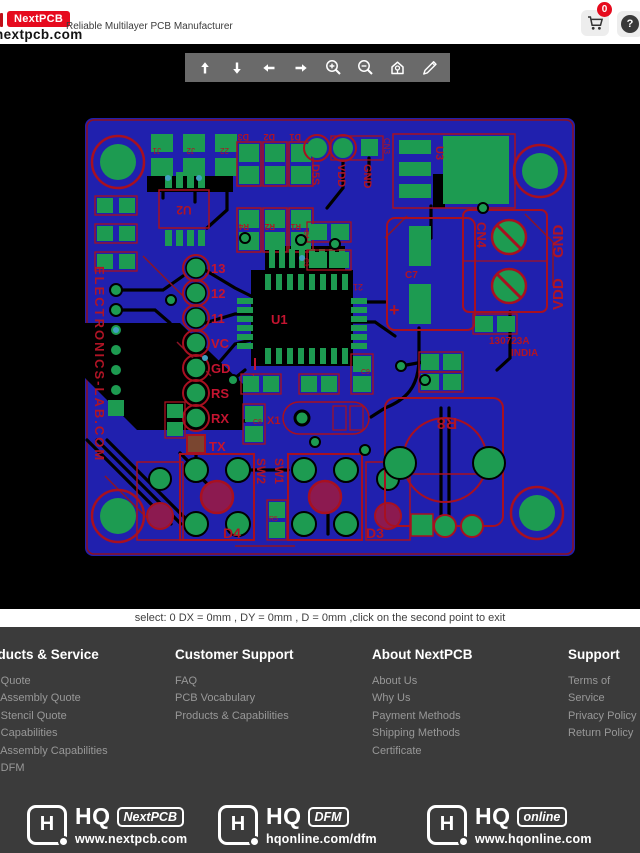  I want to click on footer-link: Terms of Service, so click(604, 690).